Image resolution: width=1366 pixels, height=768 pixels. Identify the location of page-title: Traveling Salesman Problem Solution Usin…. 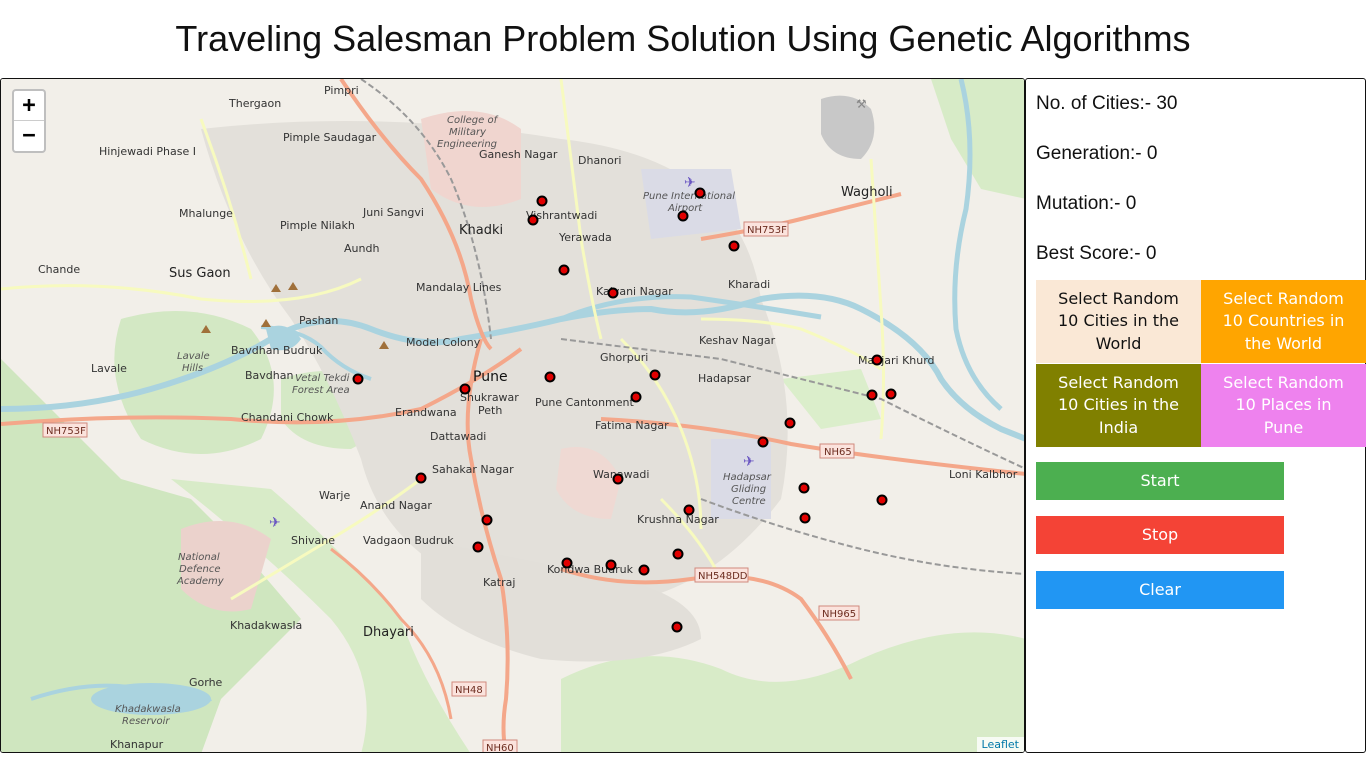
(683, 38).